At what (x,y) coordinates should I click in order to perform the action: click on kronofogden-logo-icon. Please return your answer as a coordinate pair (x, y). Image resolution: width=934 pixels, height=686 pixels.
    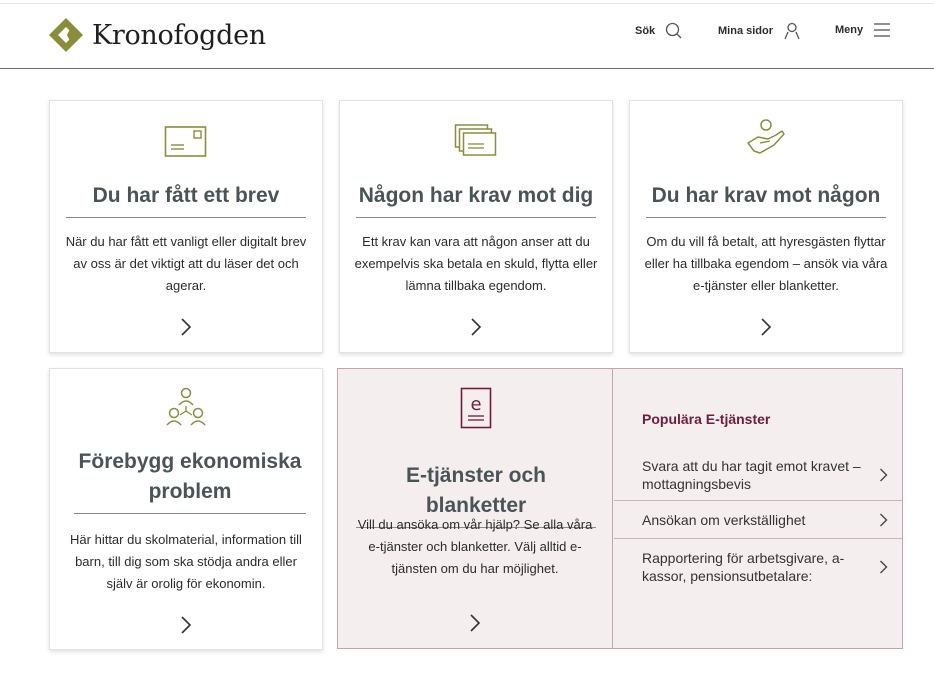
    Looking at the image, I should click on (66, 35).